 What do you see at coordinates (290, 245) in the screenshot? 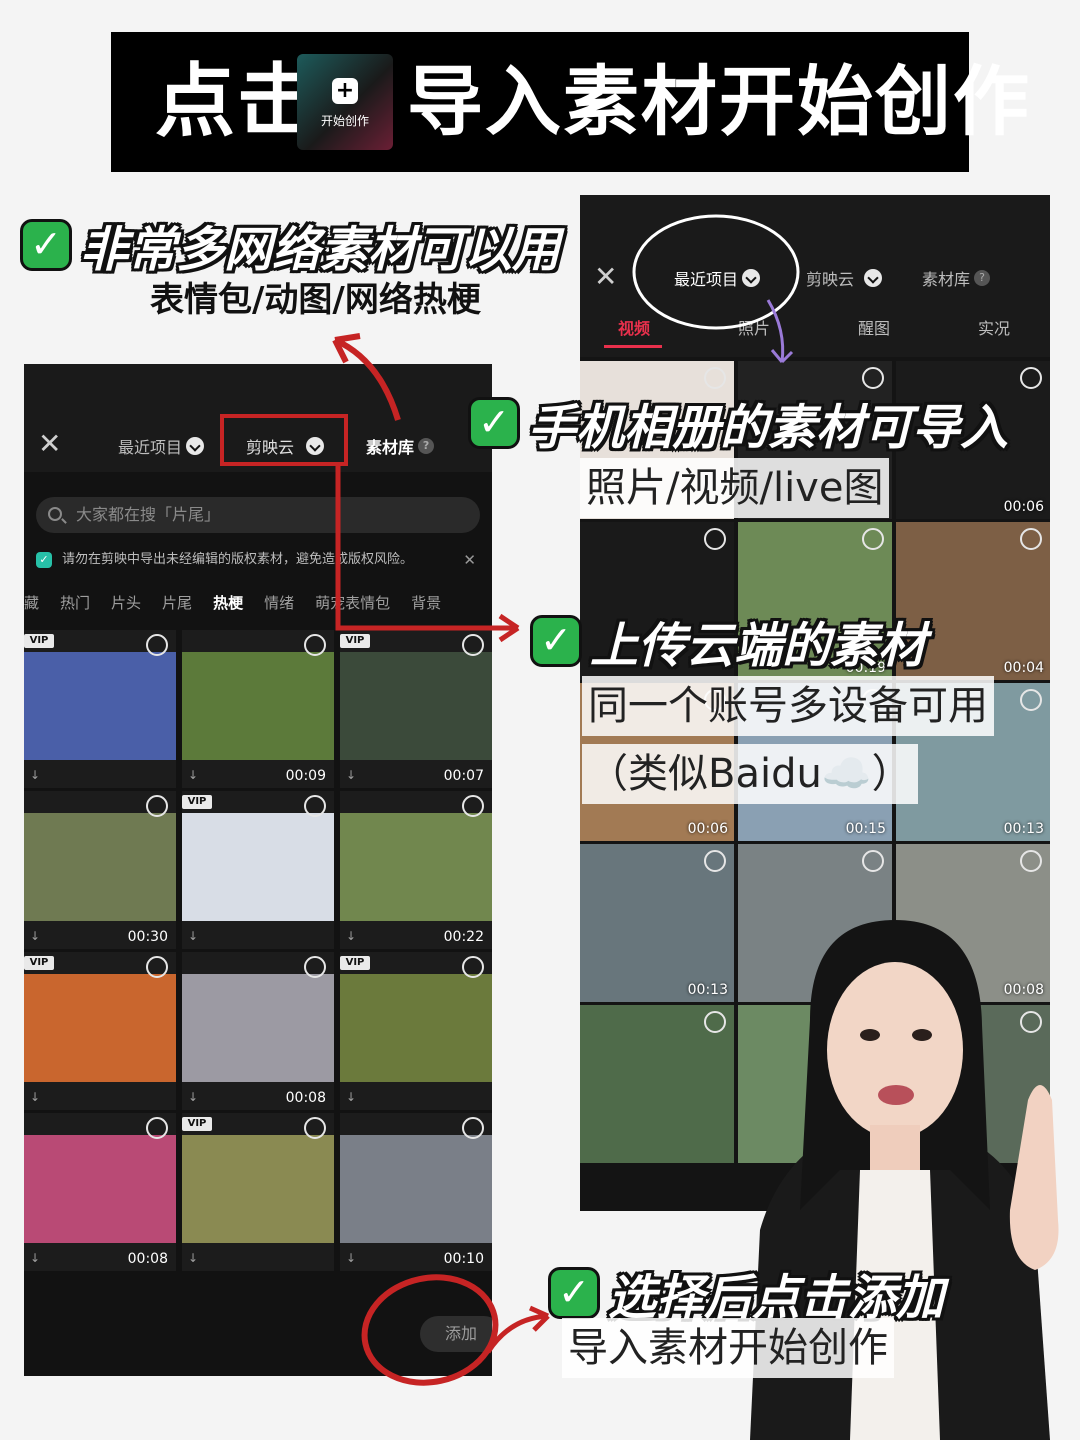
I see `caption-network: ✓ 非常多网络素材可以用` at bounding box center [290, 245].